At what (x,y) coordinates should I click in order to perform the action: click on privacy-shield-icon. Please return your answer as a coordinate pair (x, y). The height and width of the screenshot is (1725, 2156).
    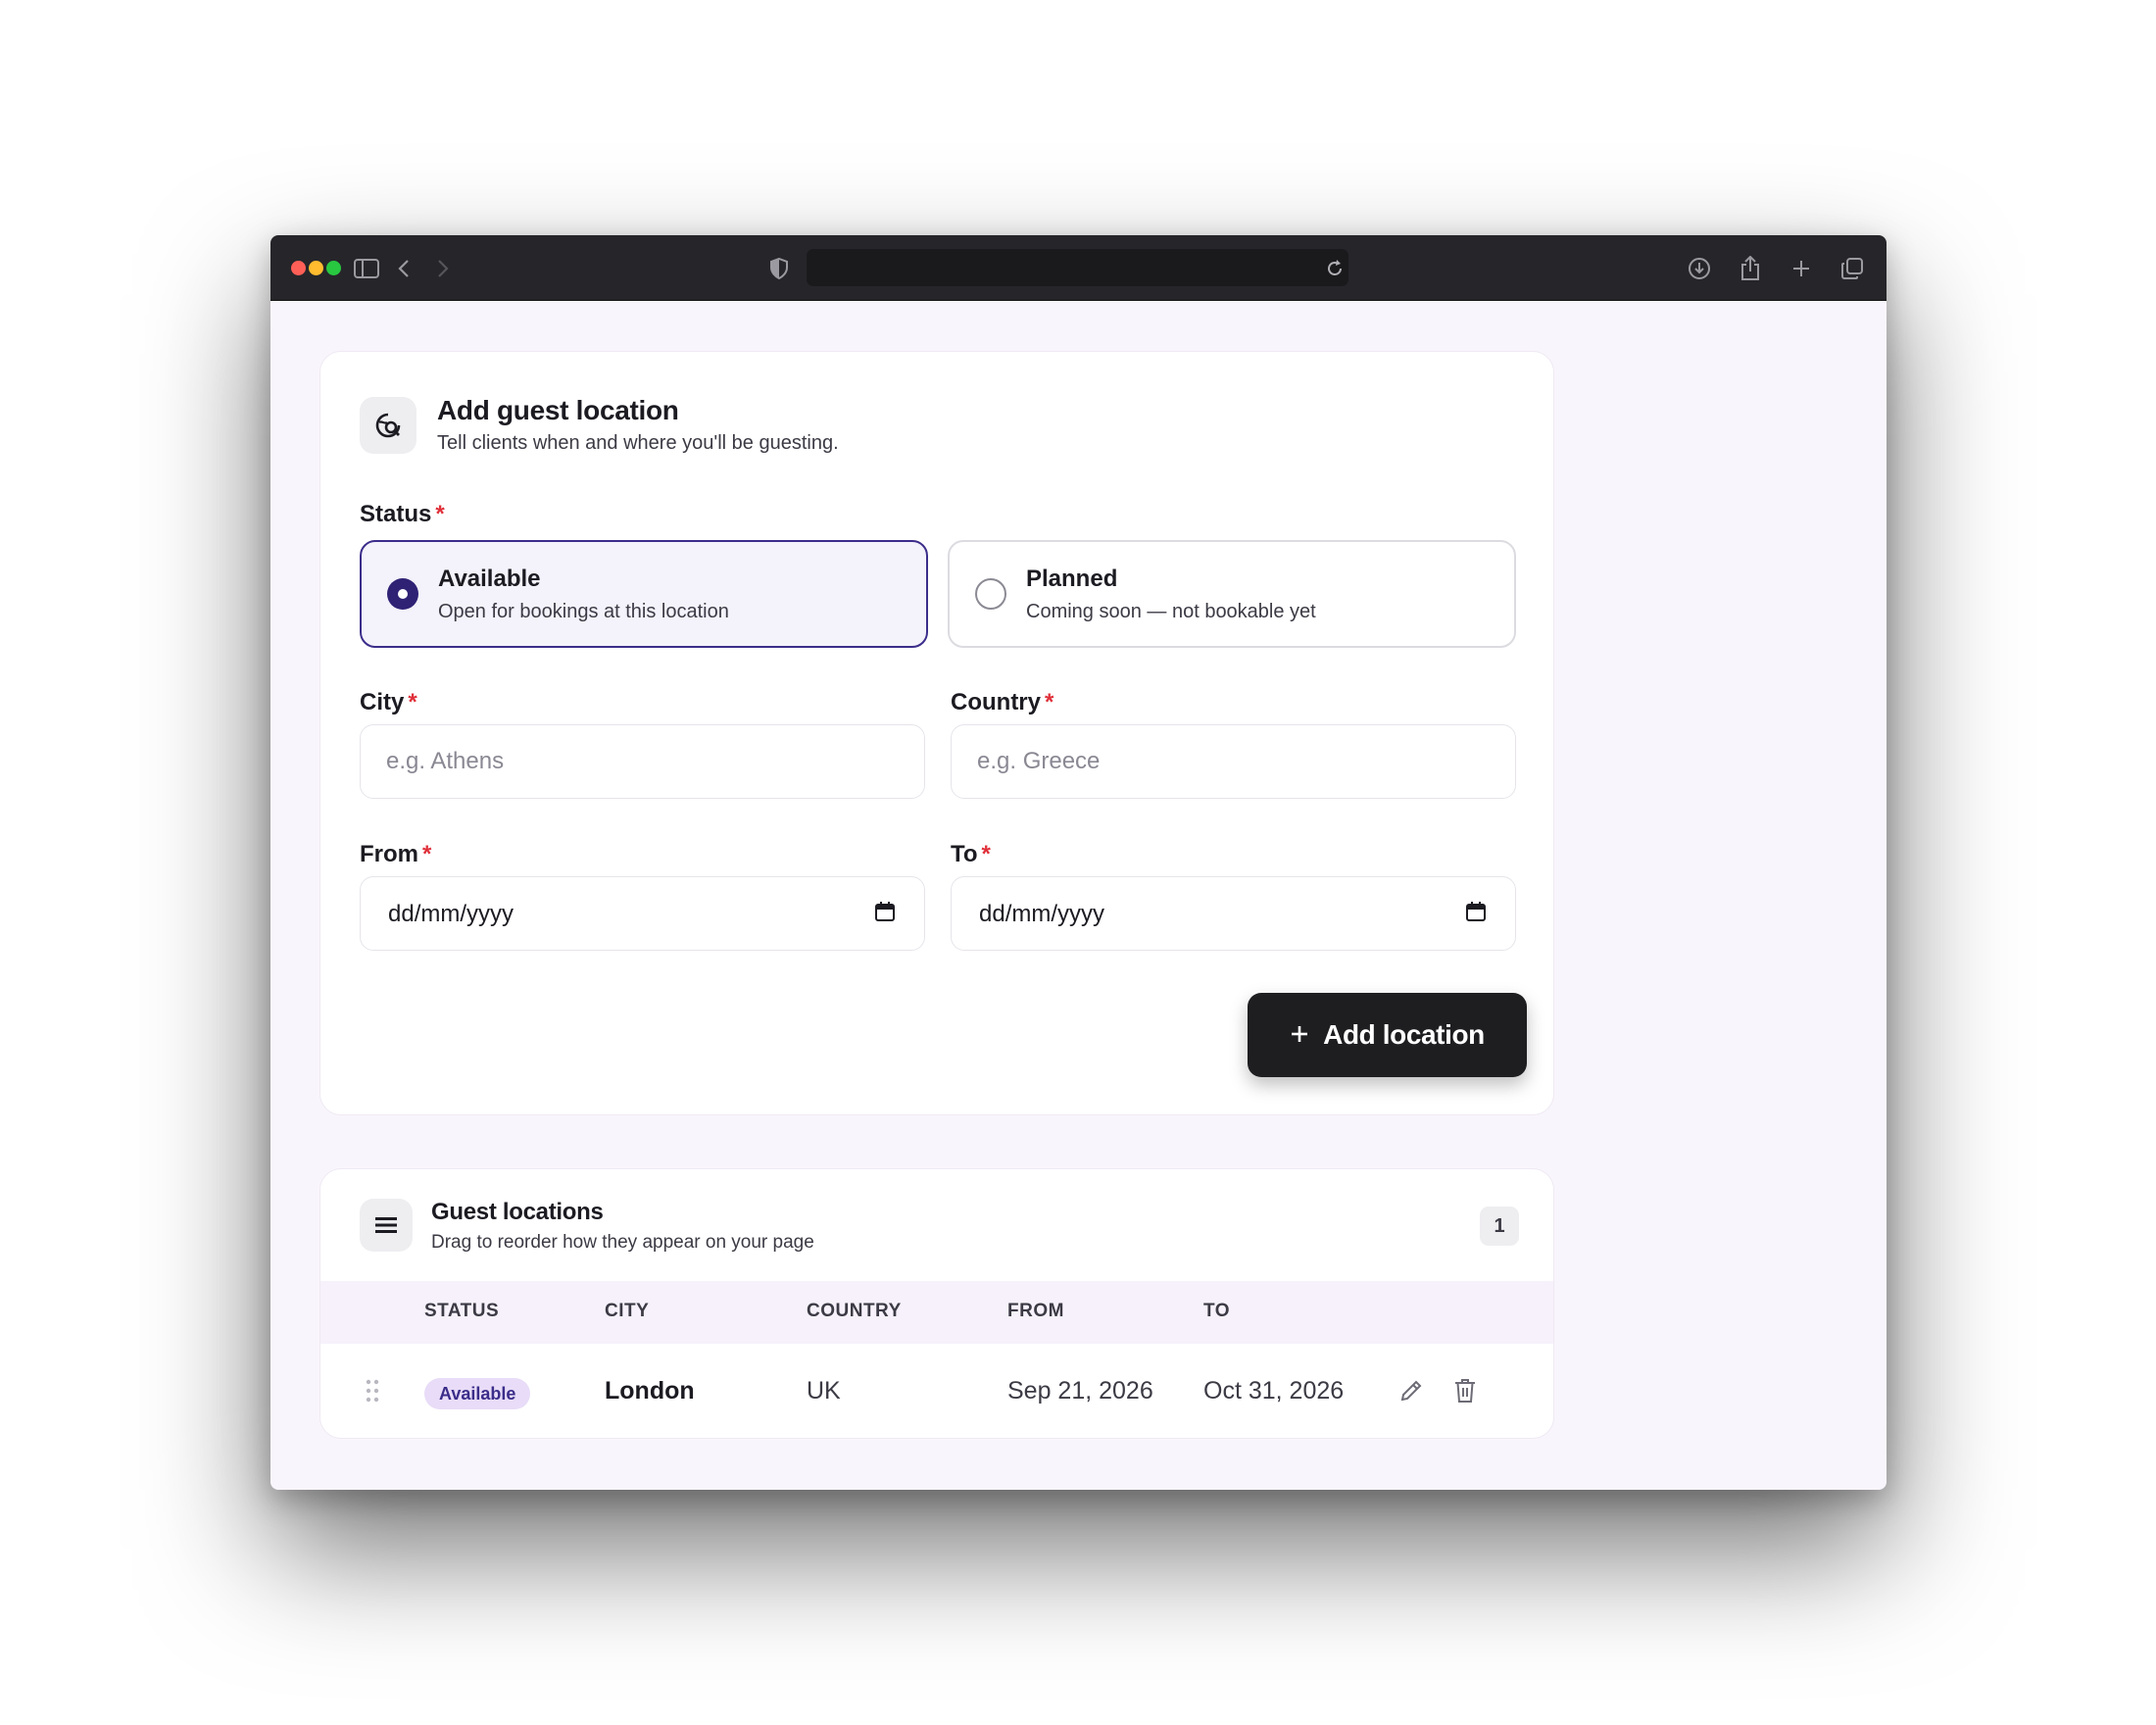
    Looking at the image, I should click on (779, 268).